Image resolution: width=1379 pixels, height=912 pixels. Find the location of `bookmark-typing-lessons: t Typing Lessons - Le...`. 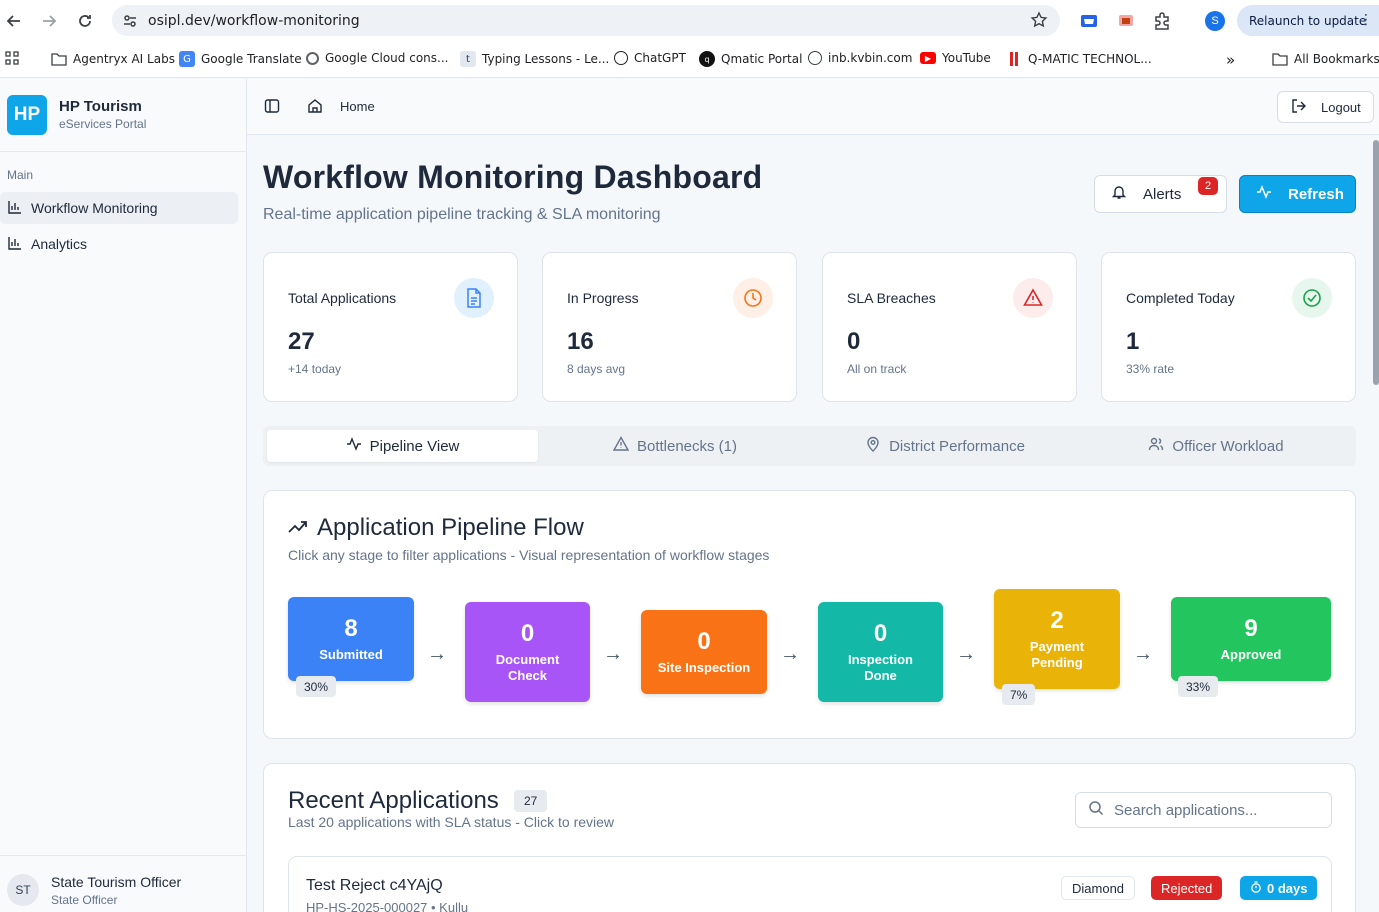

bookmark-typing-lessons: t Typing Lessons - Le... is located at coordinates (534, 59).